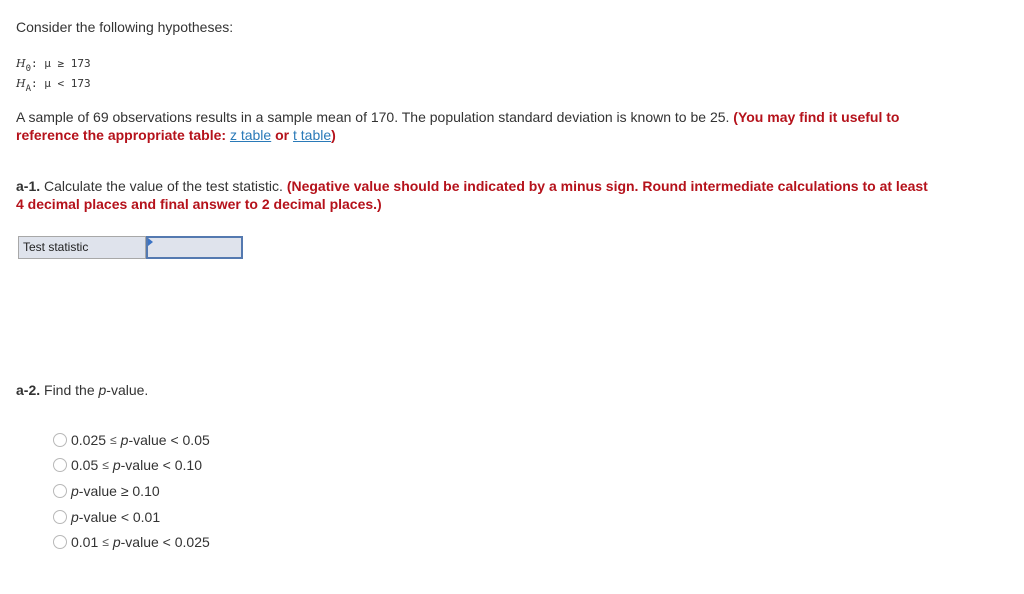 The image size is (1024, 594). What do you see at coordinates (21, 83) in the screenshot?
I see `ha-label: H` at bounding box center [21, 83].